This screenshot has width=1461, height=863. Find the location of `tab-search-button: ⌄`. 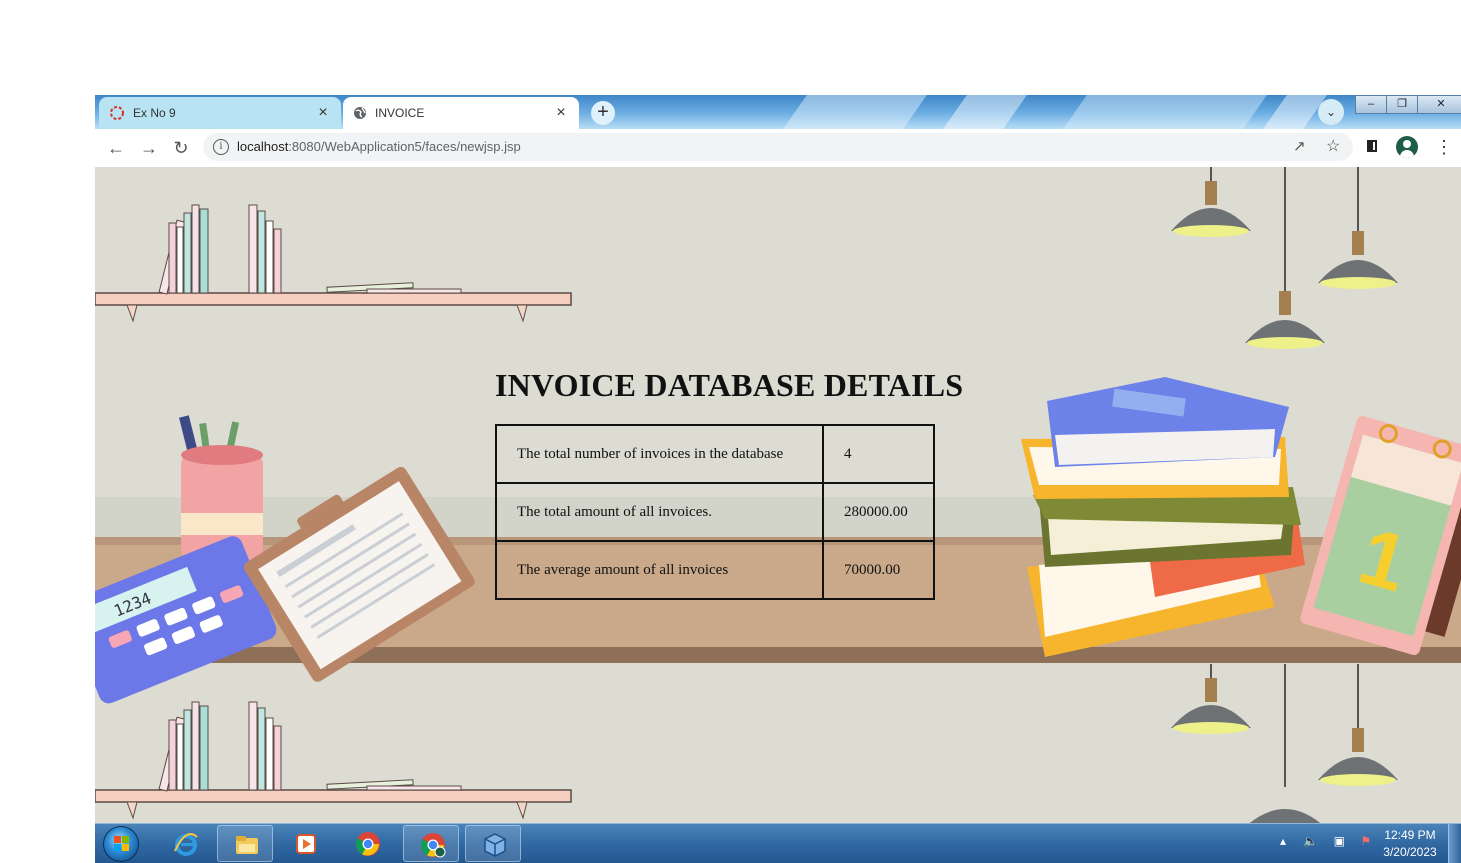

tab-search-button: ⌄ is located at coordinates (1331, 112).